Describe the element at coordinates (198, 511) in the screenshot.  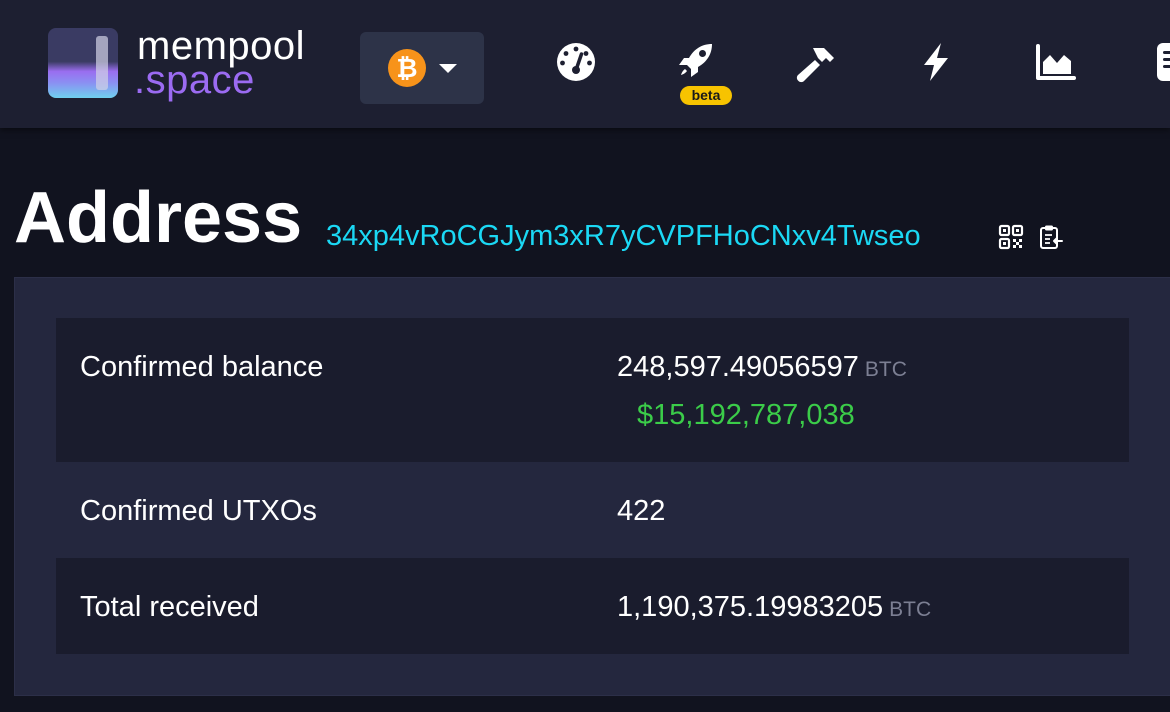
I see `confirmed-utxos-label: Confirmed UTXOs` at that location.